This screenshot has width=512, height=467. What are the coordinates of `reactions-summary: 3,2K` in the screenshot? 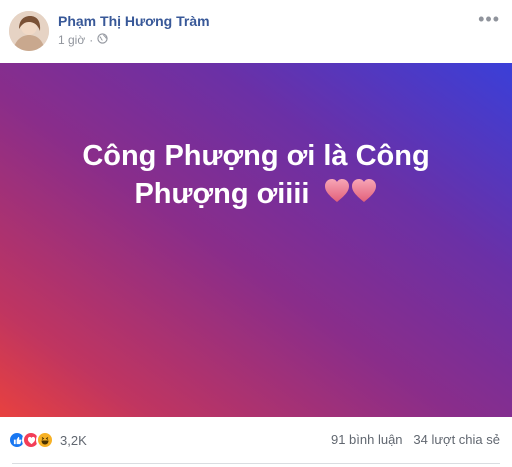 It's located at (47, 440).